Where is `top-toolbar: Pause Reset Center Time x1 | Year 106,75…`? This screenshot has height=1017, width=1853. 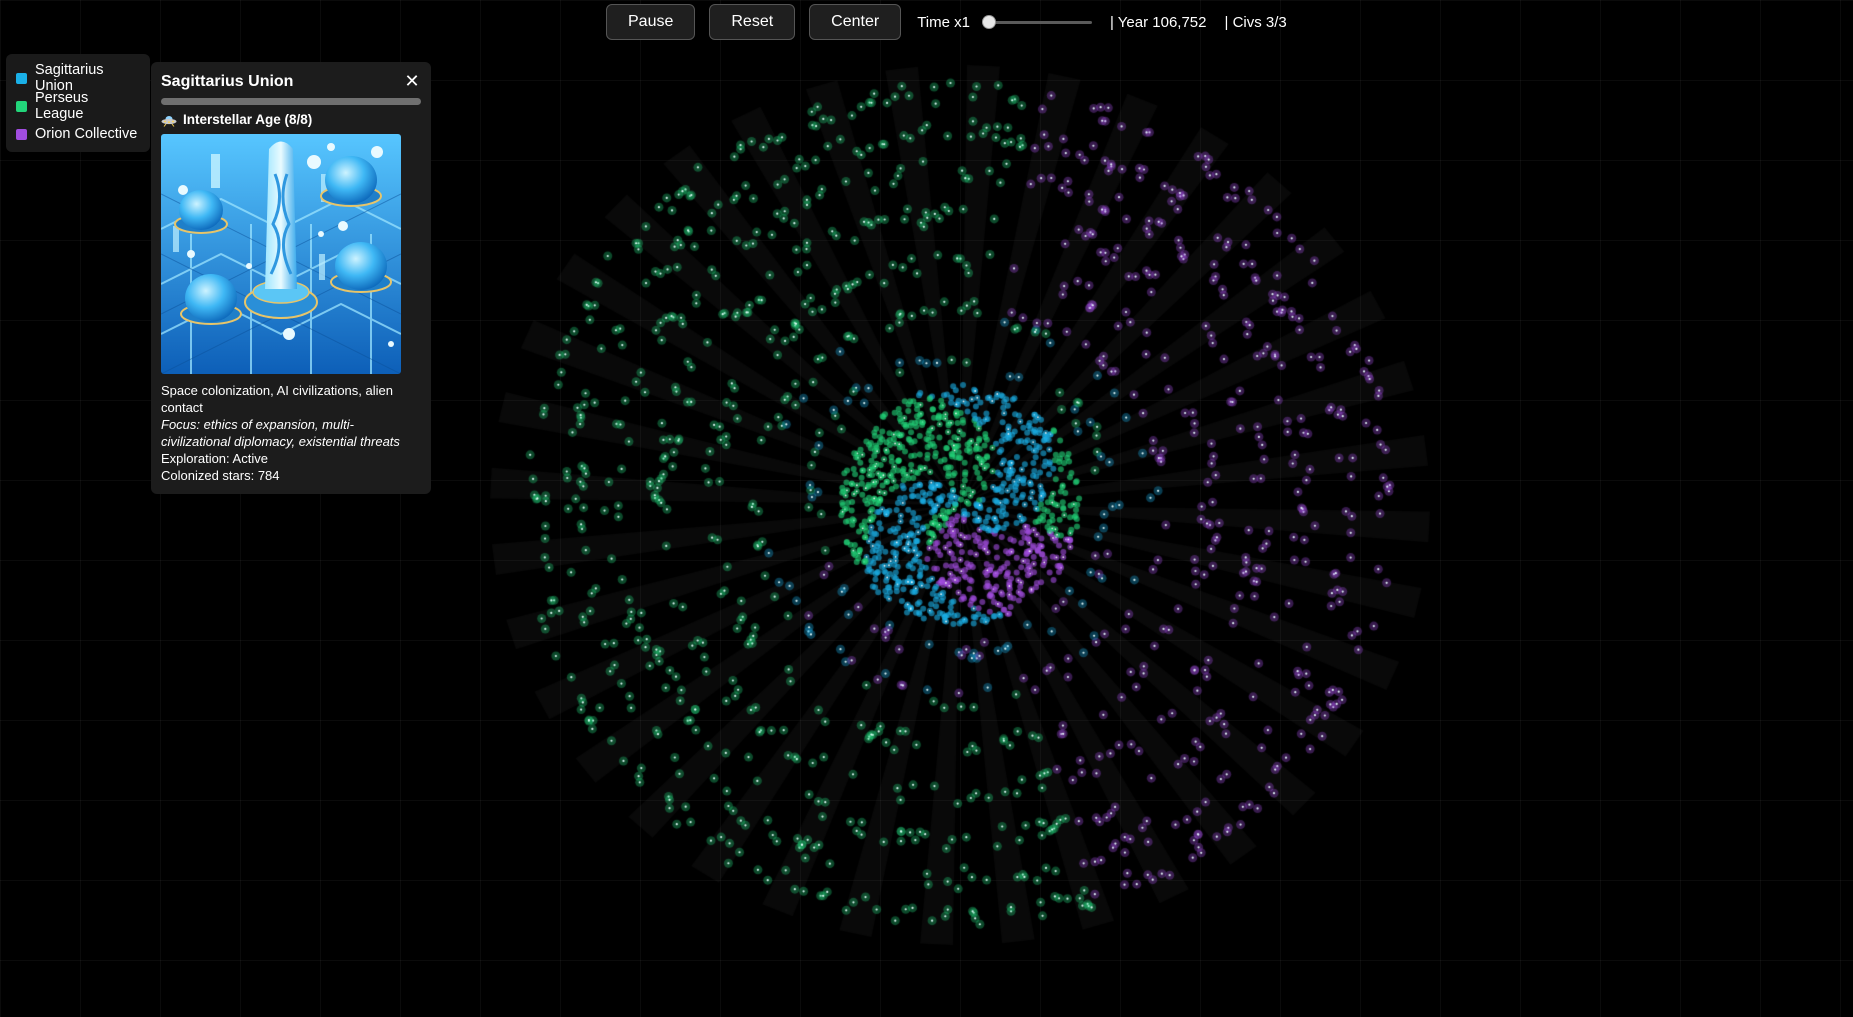
top-toolbar: Pause Reset Center Time x1 | Year 106,75… is located at coordinates (946, 22).